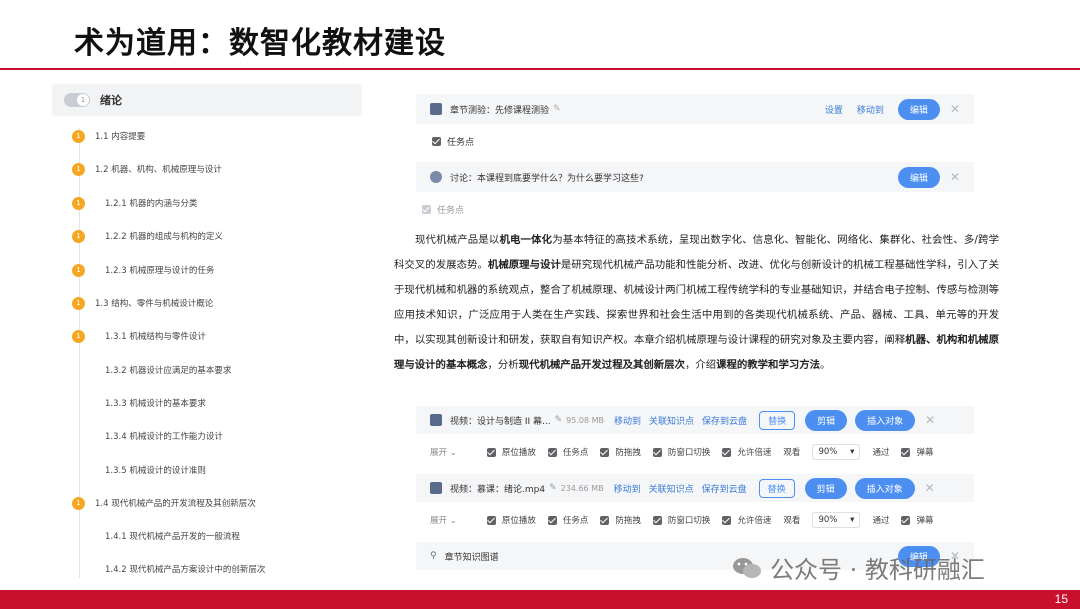 This screenshot has width=1080, height=609. What do you see at coordinates (620, 520) in the screenshot?
I see `video2-opt-2: 防拖拽` at bounding box center [620, 520].